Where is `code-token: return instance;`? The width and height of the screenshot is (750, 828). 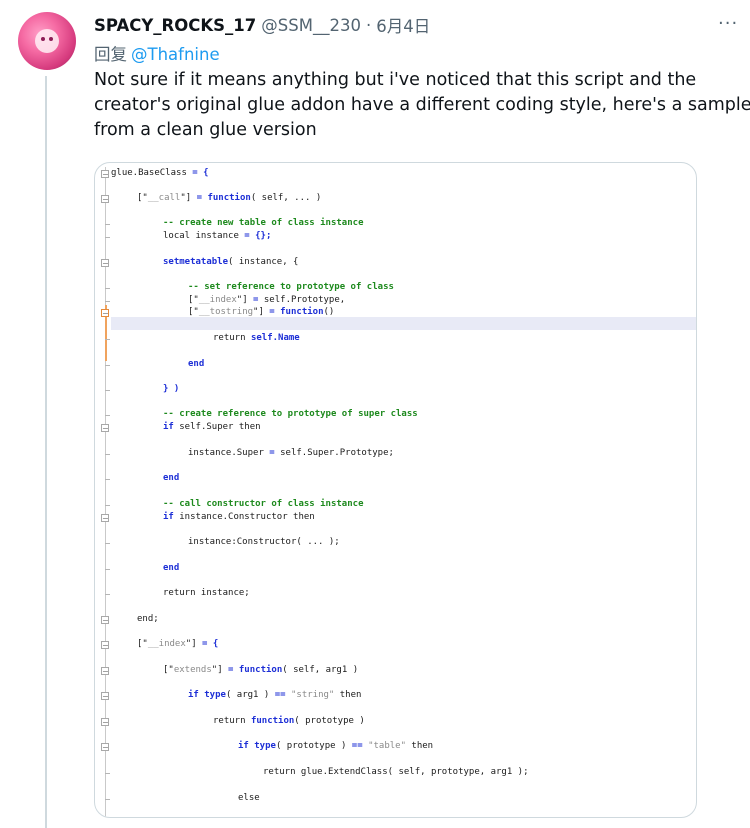
code-token: return instance; is located at coordinates (206, 593).